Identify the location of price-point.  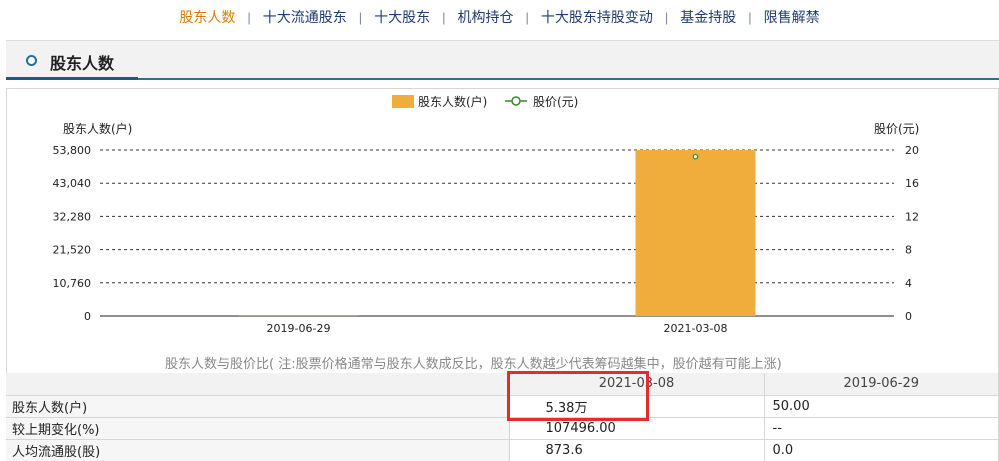
(695, 156).